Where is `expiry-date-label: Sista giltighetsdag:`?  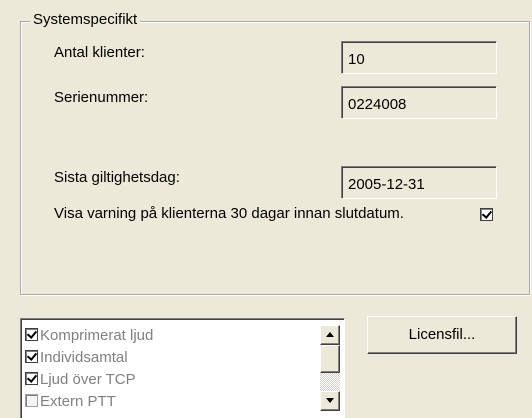 expiry-date-label: Sista giltighetsdag: is located at coordinates (117, 177).